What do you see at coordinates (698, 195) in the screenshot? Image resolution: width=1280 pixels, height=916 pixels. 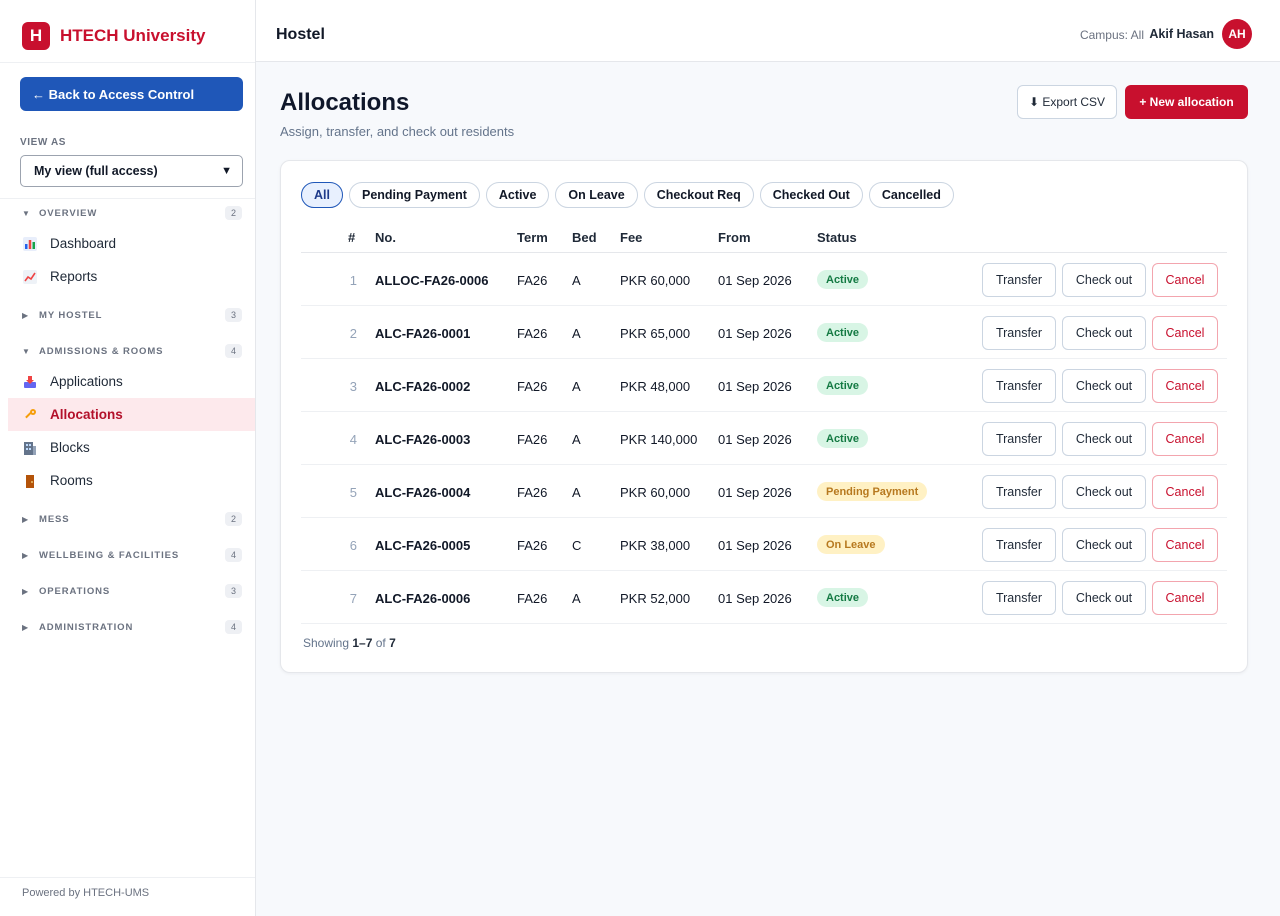 I see `filter-chip-checkout-req: Checkout Req` at bounding box center [698, 195].